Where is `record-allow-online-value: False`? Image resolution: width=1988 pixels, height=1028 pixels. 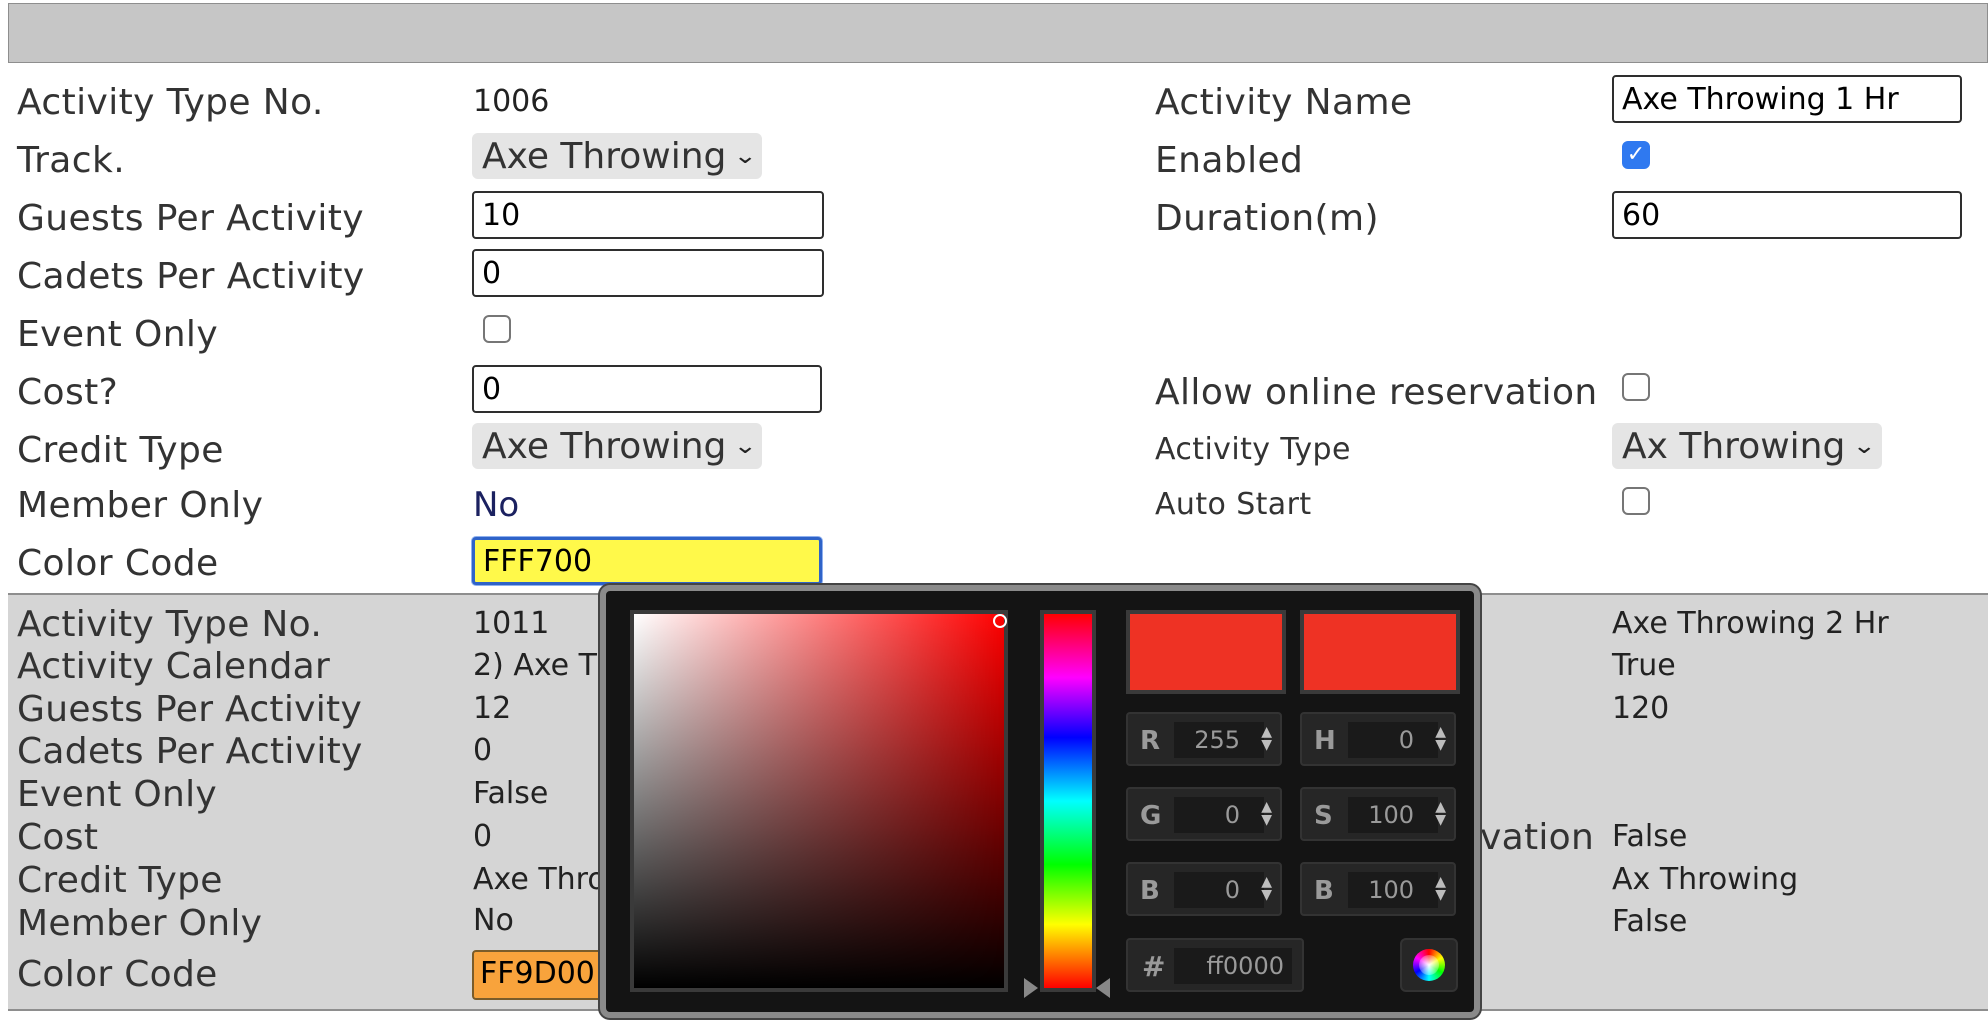
record-allow-online-value: False is located at coordinates (1650, 836).